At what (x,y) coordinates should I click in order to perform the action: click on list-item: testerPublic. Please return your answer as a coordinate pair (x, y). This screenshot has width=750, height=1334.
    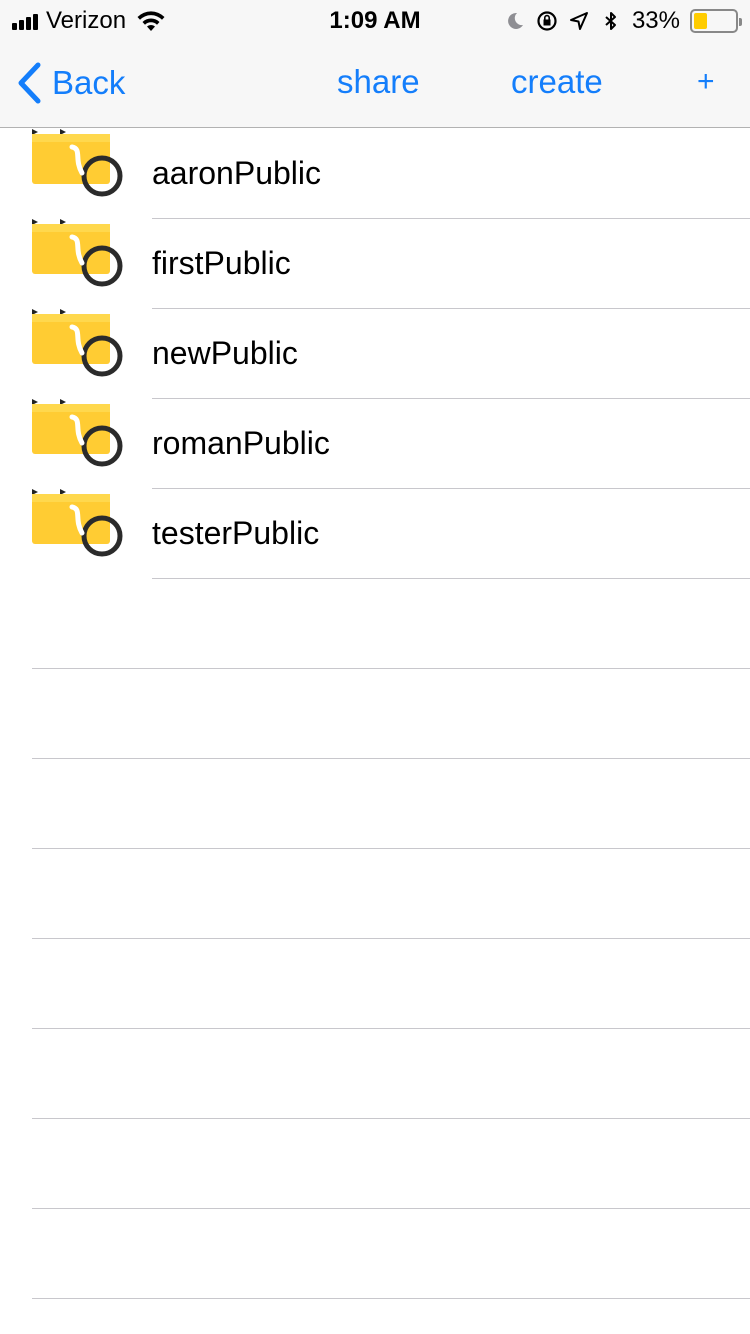
    Looking at the image, I should click on (375, 534).